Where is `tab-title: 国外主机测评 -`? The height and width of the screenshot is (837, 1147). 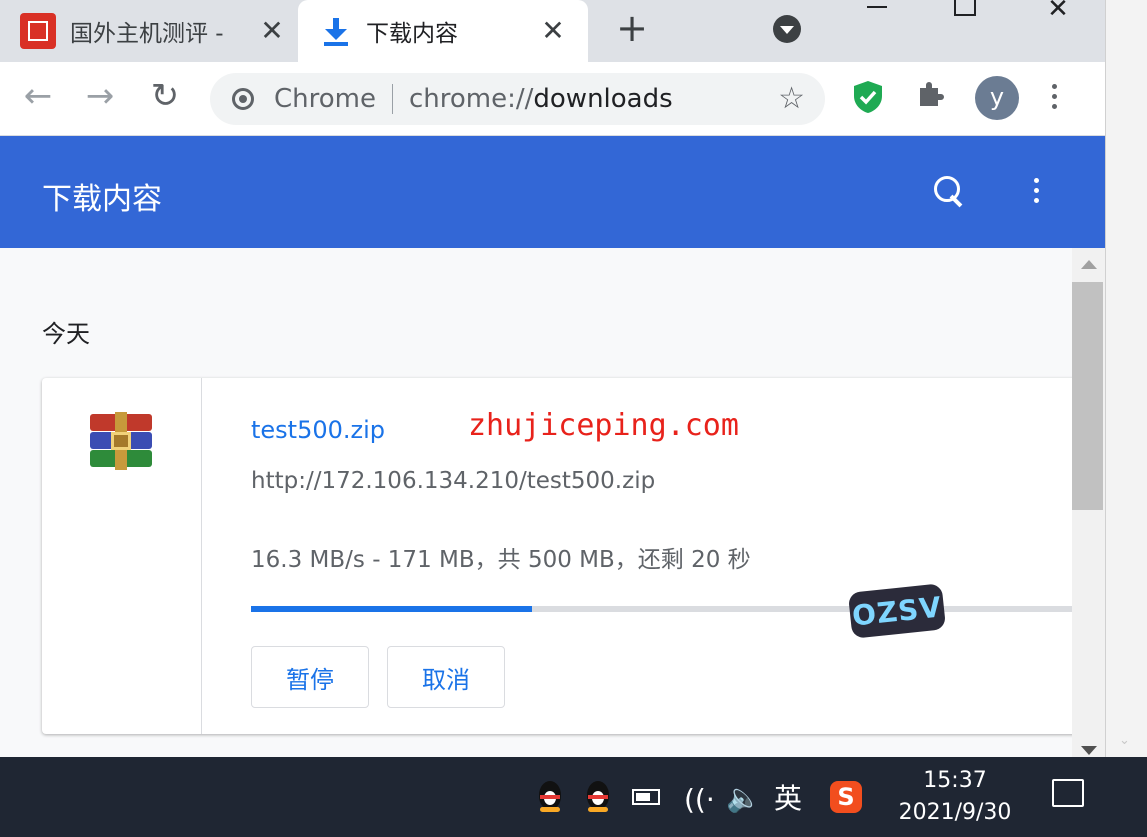
tab-title: 国外主机测评 - is located at coordinates (147, 34).